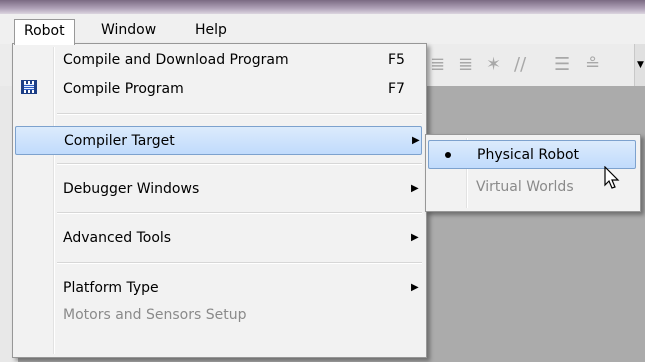  What do you see at coordinates (520, 64) in the screenshot?
I see `comment-icon: //` at bounding box center [520, 64].